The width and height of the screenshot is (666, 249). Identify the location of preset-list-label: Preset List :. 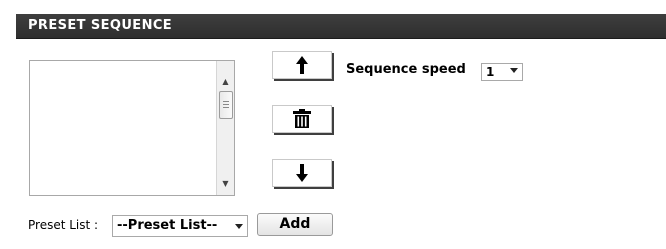
(63, 225).